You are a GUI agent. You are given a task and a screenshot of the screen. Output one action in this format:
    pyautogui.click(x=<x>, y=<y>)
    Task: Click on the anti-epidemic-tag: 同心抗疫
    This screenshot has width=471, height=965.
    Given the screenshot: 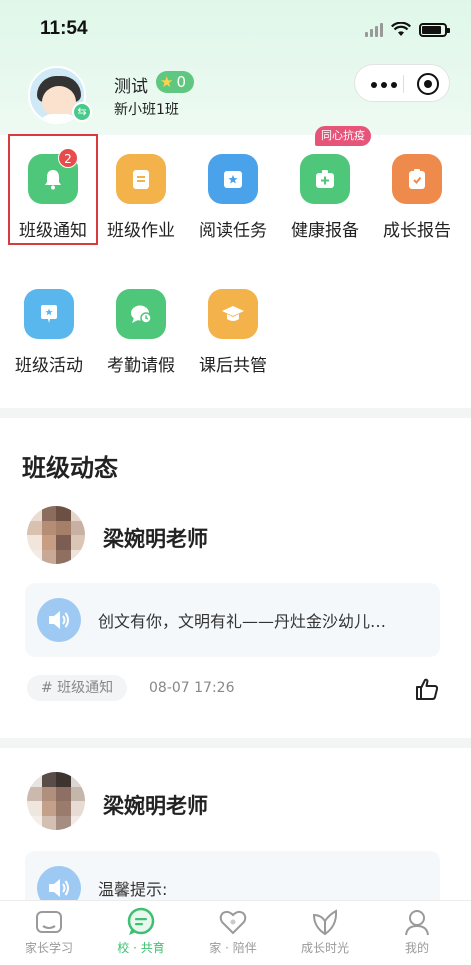 What is the action you would take?
    pyautogui.click(x=343, y=136)
    